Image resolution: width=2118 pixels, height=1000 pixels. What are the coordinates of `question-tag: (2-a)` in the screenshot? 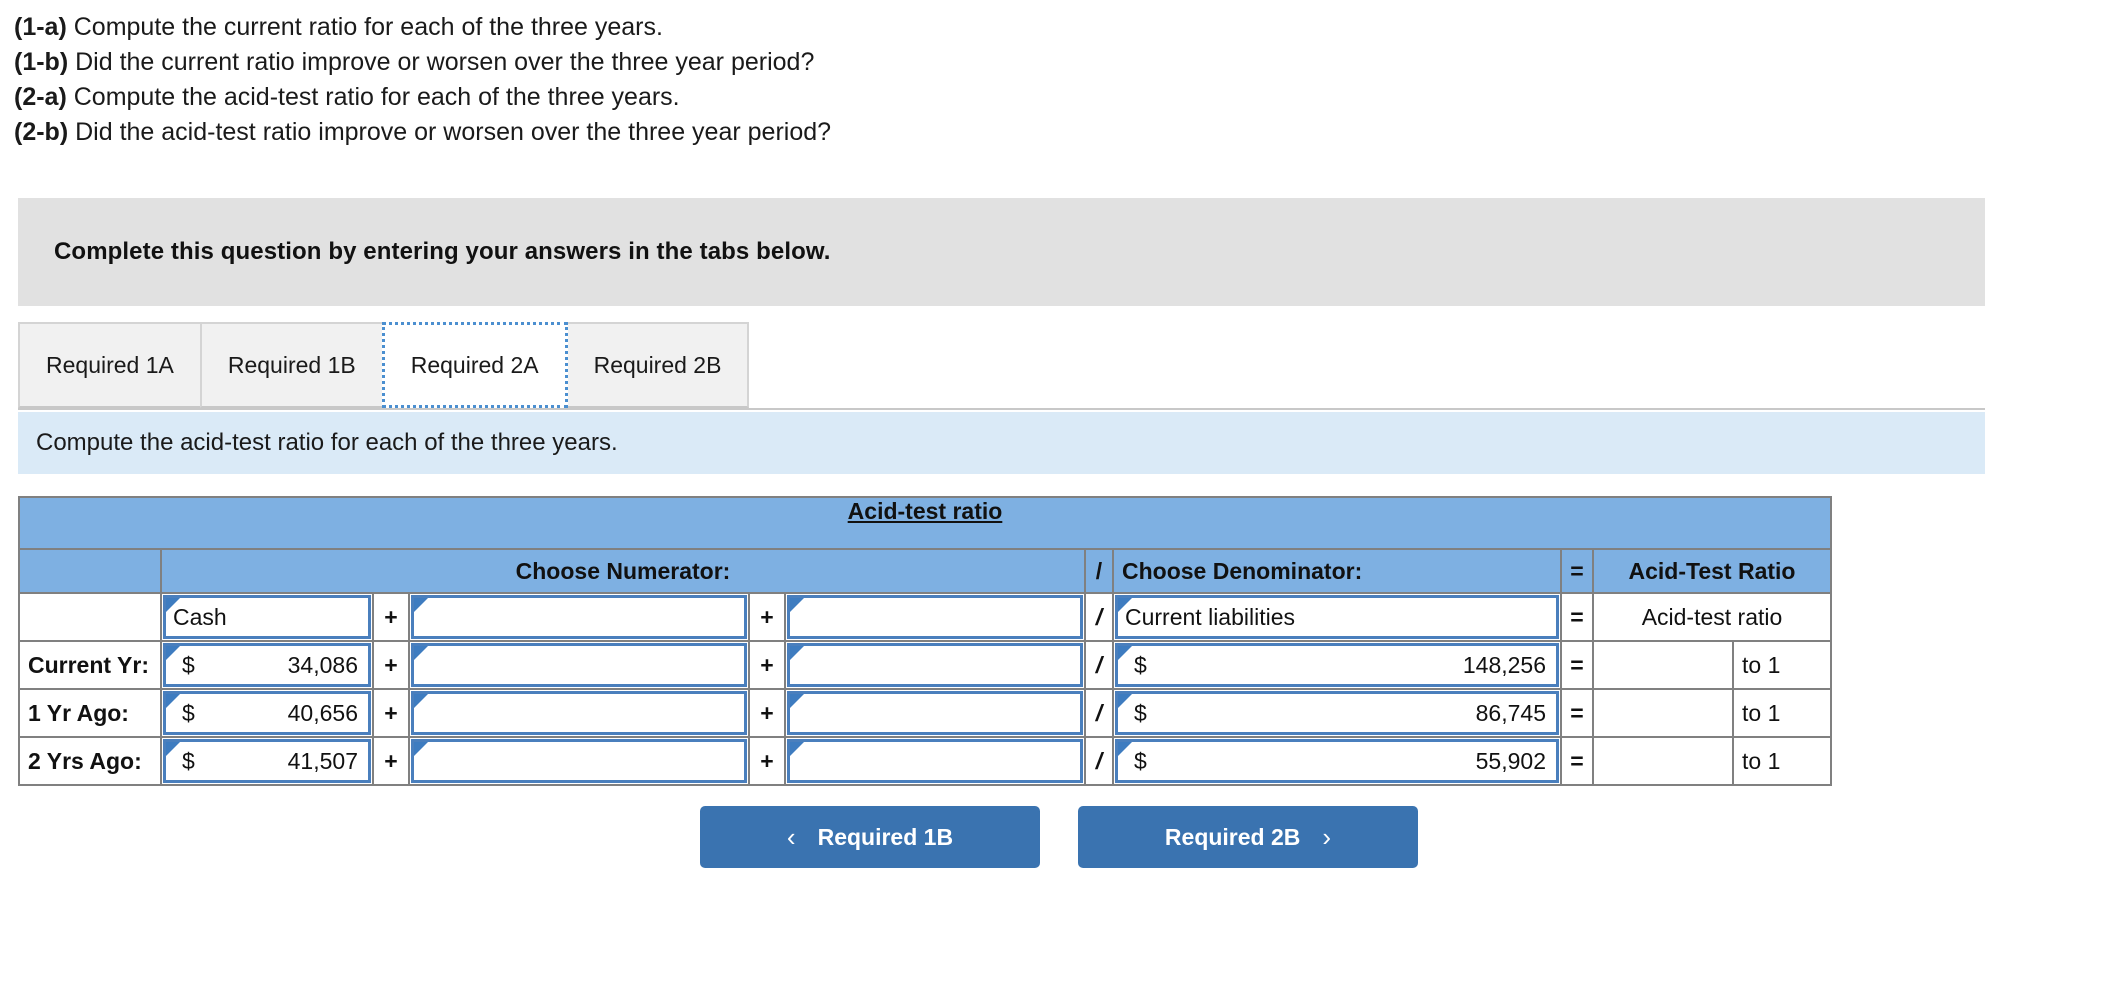 It's located at (40, 97).